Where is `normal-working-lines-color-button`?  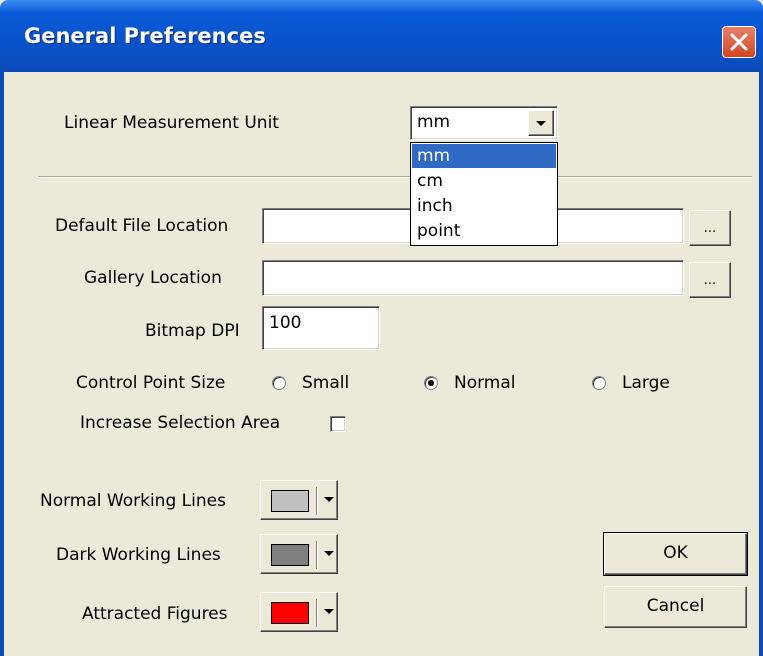
normal-working-lines-color-button is located at coordinates (299, 500).